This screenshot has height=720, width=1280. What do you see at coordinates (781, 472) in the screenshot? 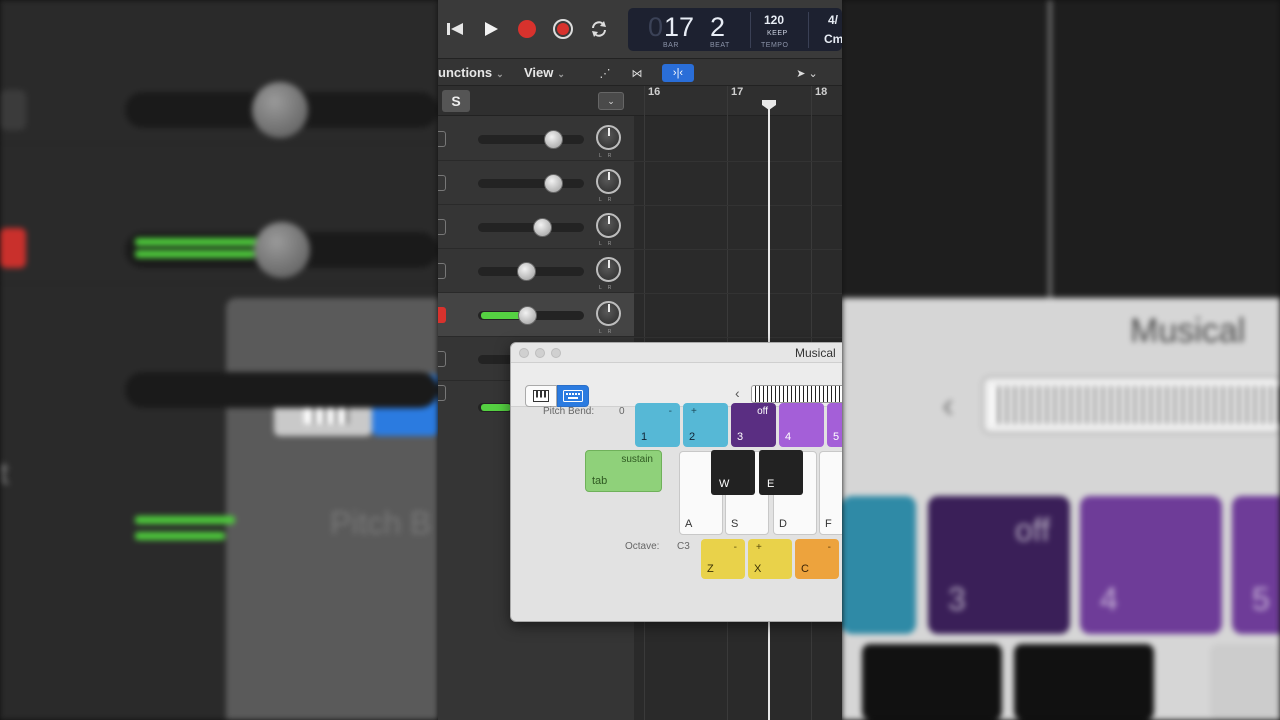
I see `black-key-e: E` at bounding box center [781, 472].